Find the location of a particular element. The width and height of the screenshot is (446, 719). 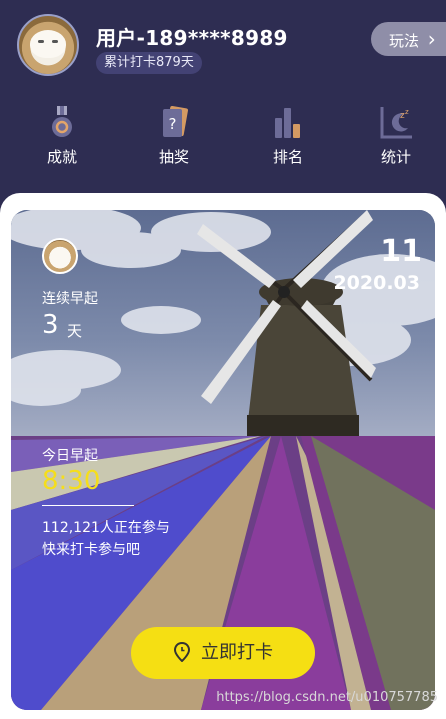

participants-count: 112,121人正在参与 is located at coordinates (106, 528).